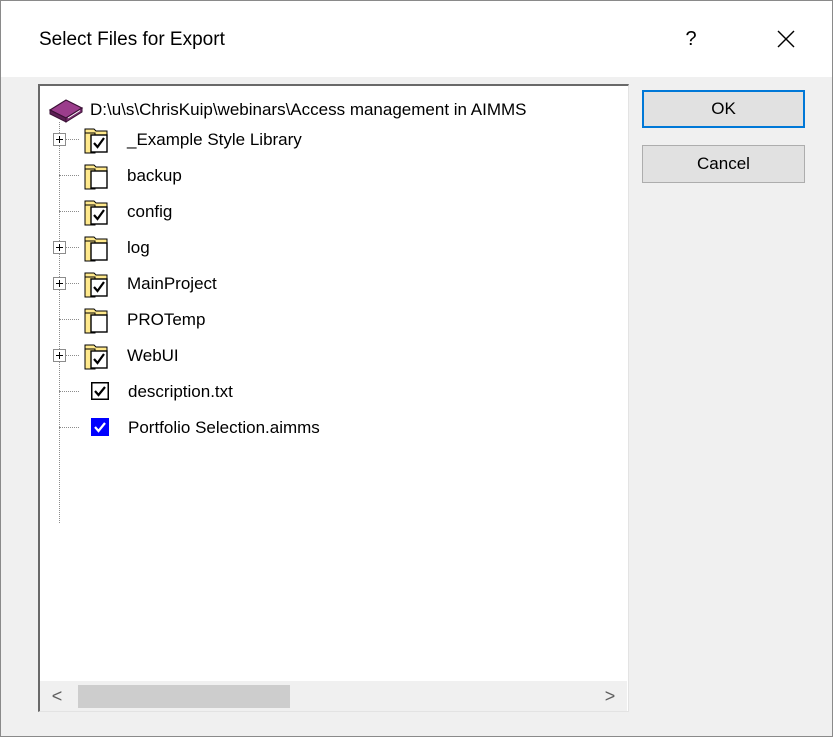  Describe the element at coordinates (333, 140) in the screenshot. I see `tree-folder-item: _Example Style Library` at that location.